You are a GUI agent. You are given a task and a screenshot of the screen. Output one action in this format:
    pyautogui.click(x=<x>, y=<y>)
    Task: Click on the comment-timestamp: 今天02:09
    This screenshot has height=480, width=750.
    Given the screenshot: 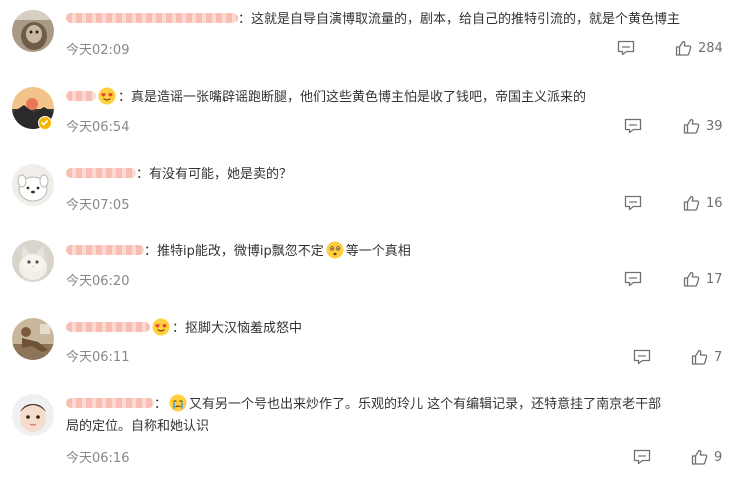 What is the action you would take?
    pyautogui.click(x=98, y=50)
    